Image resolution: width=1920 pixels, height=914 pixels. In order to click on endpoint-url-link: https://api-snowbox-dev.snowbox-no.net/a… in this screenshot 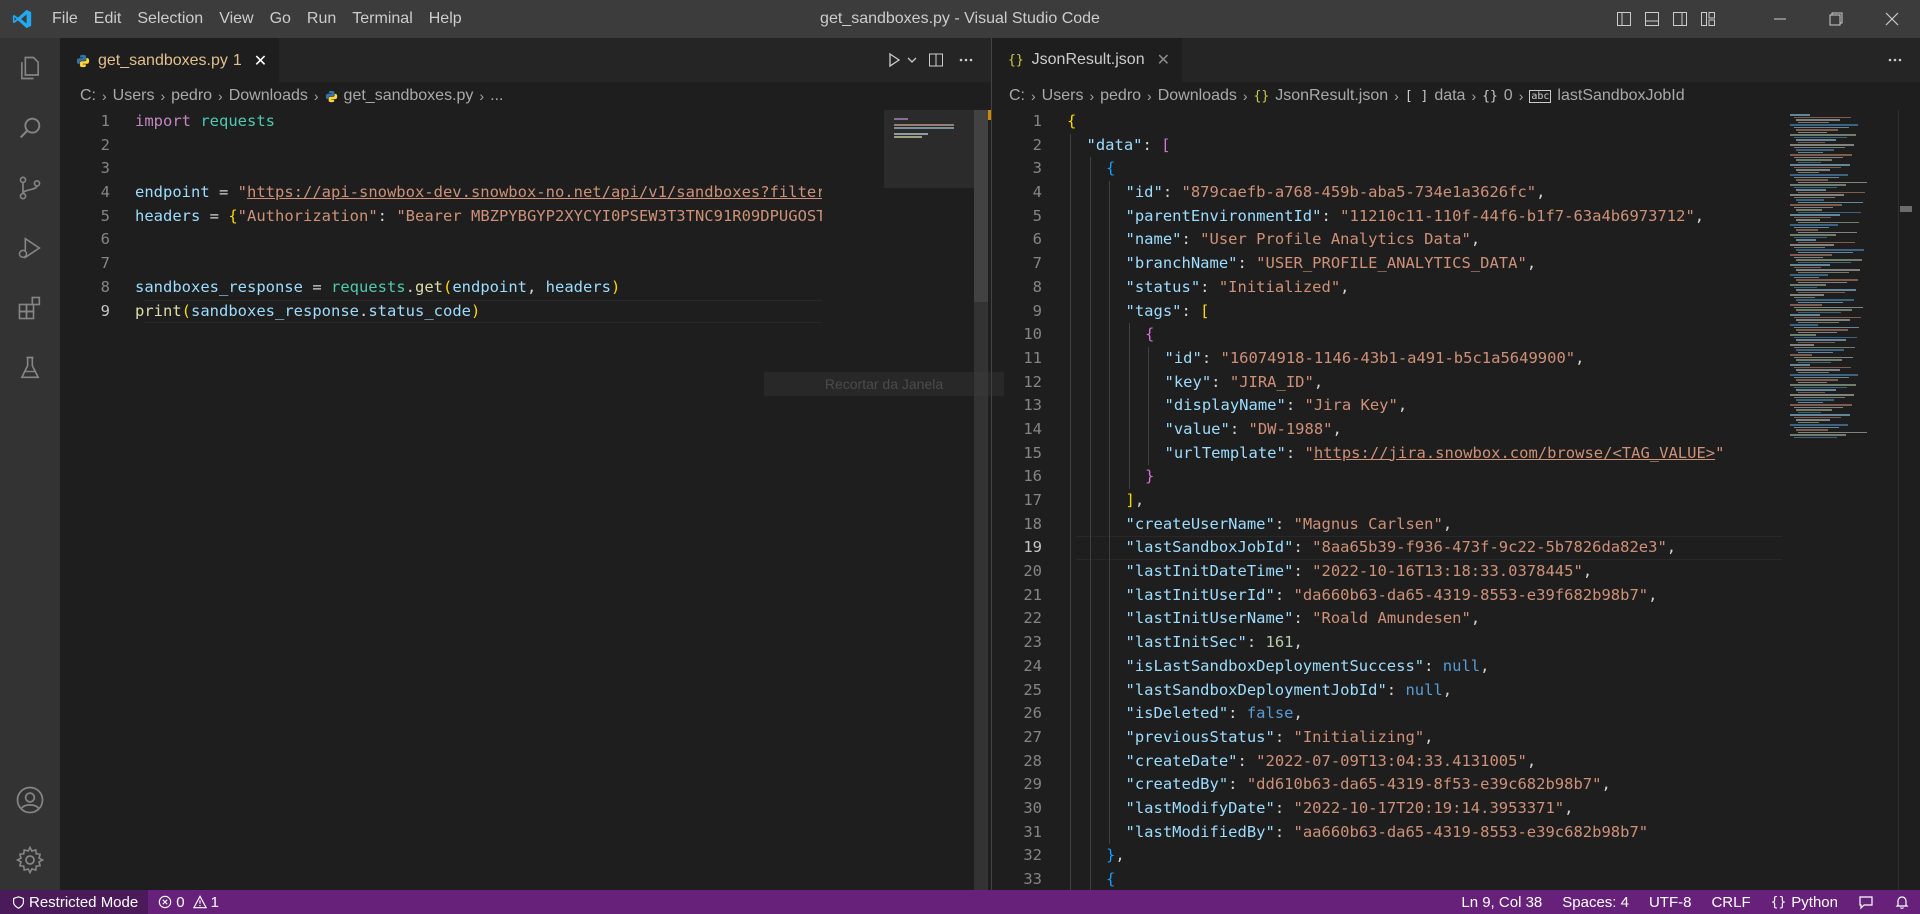, I will do `click(534, 192)`.